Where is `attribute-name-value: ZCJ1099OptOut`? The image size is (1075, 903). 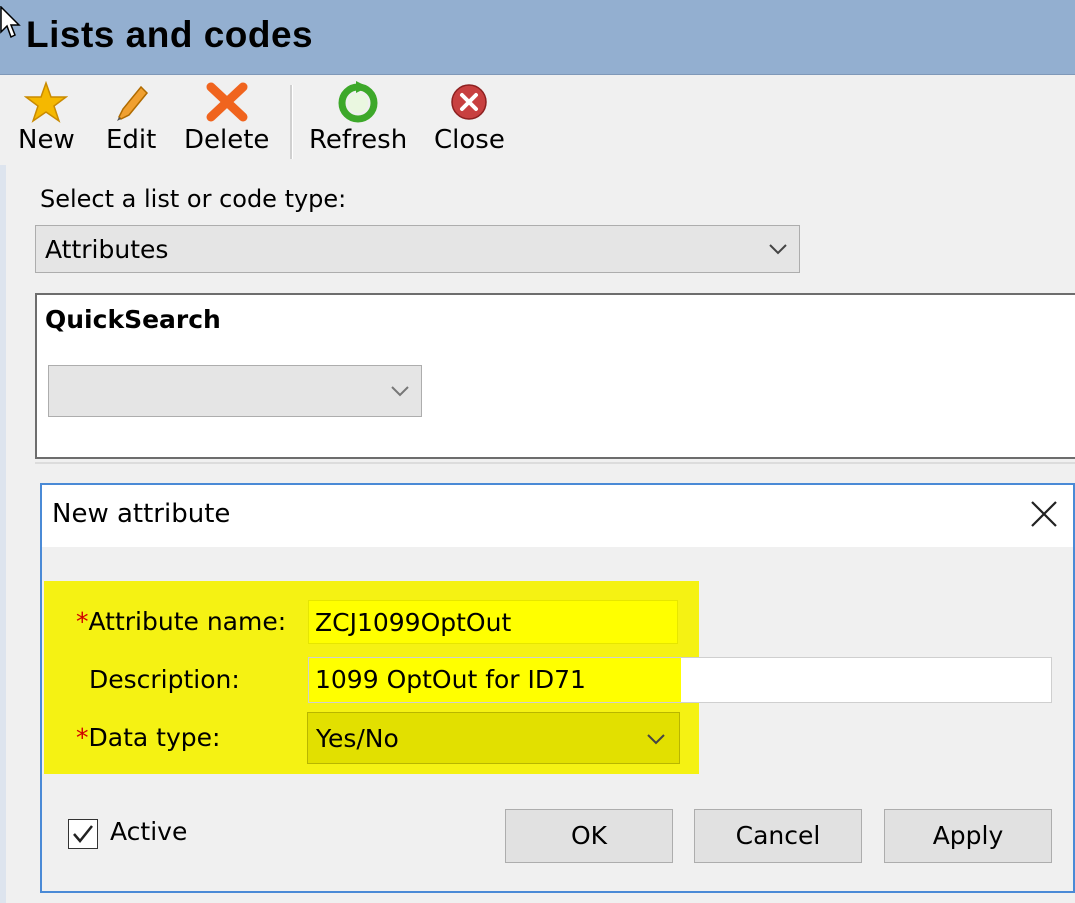
attribute-name-value: ZCJ1099OptOut is located at coordinates (413, 622).